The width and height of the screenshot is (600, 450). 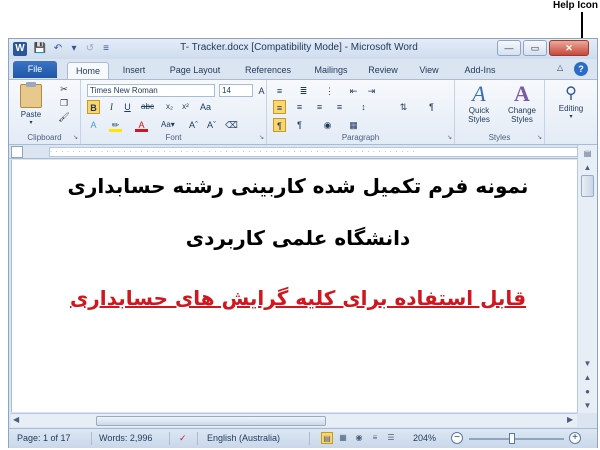 I want to click on scroll-left-icon: ◀, so click(x=16, y=419).